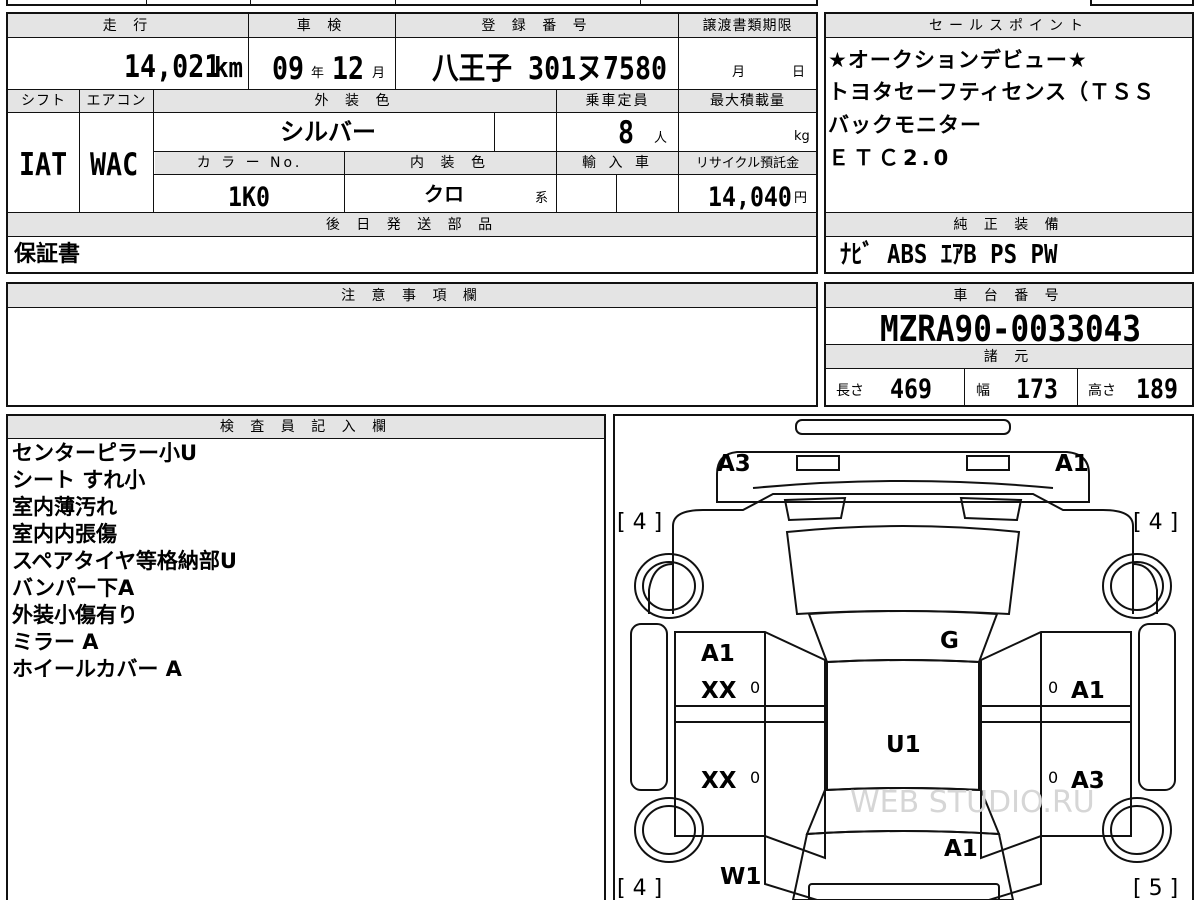  What do you see at coordinates (1009, 295) in the screenshot?
I see `chassis-header: 車 台 番 号` at bounding box center [1009, 295].